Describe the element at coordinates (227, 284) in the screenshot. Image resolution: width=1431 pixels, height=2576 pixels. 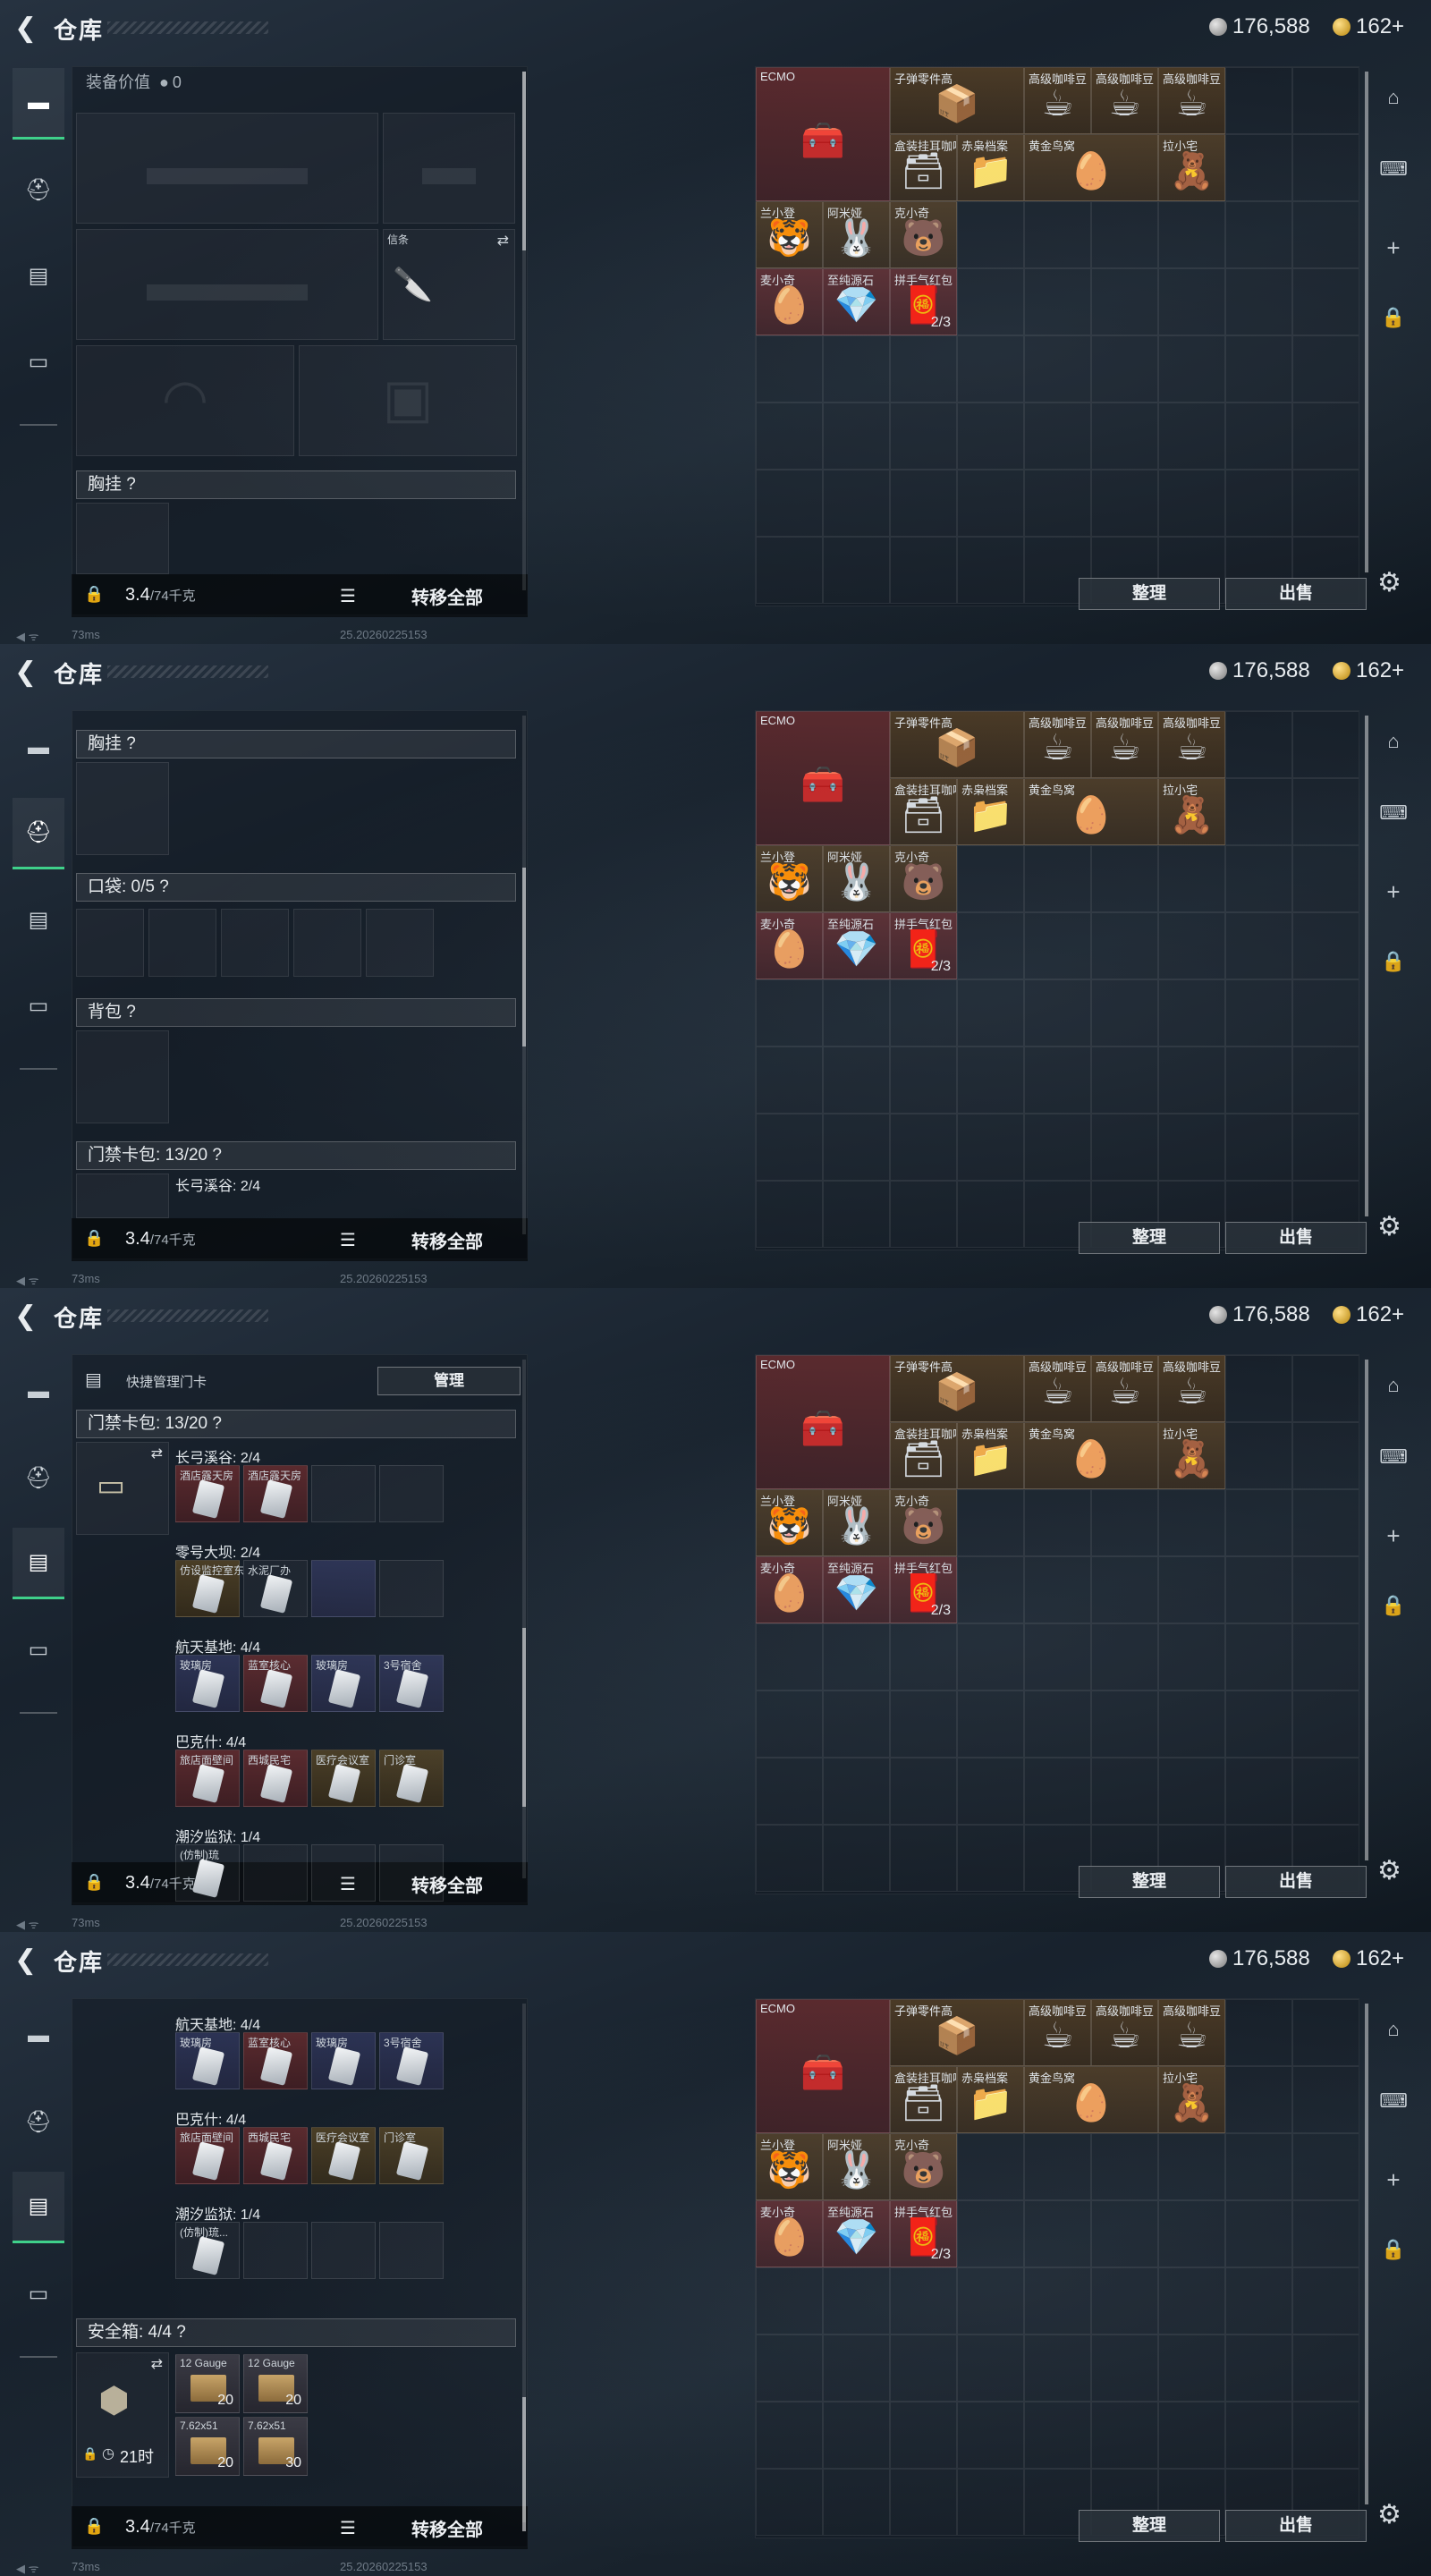
I see `secondary-weapon-slot: ▬▬▬` at that location.